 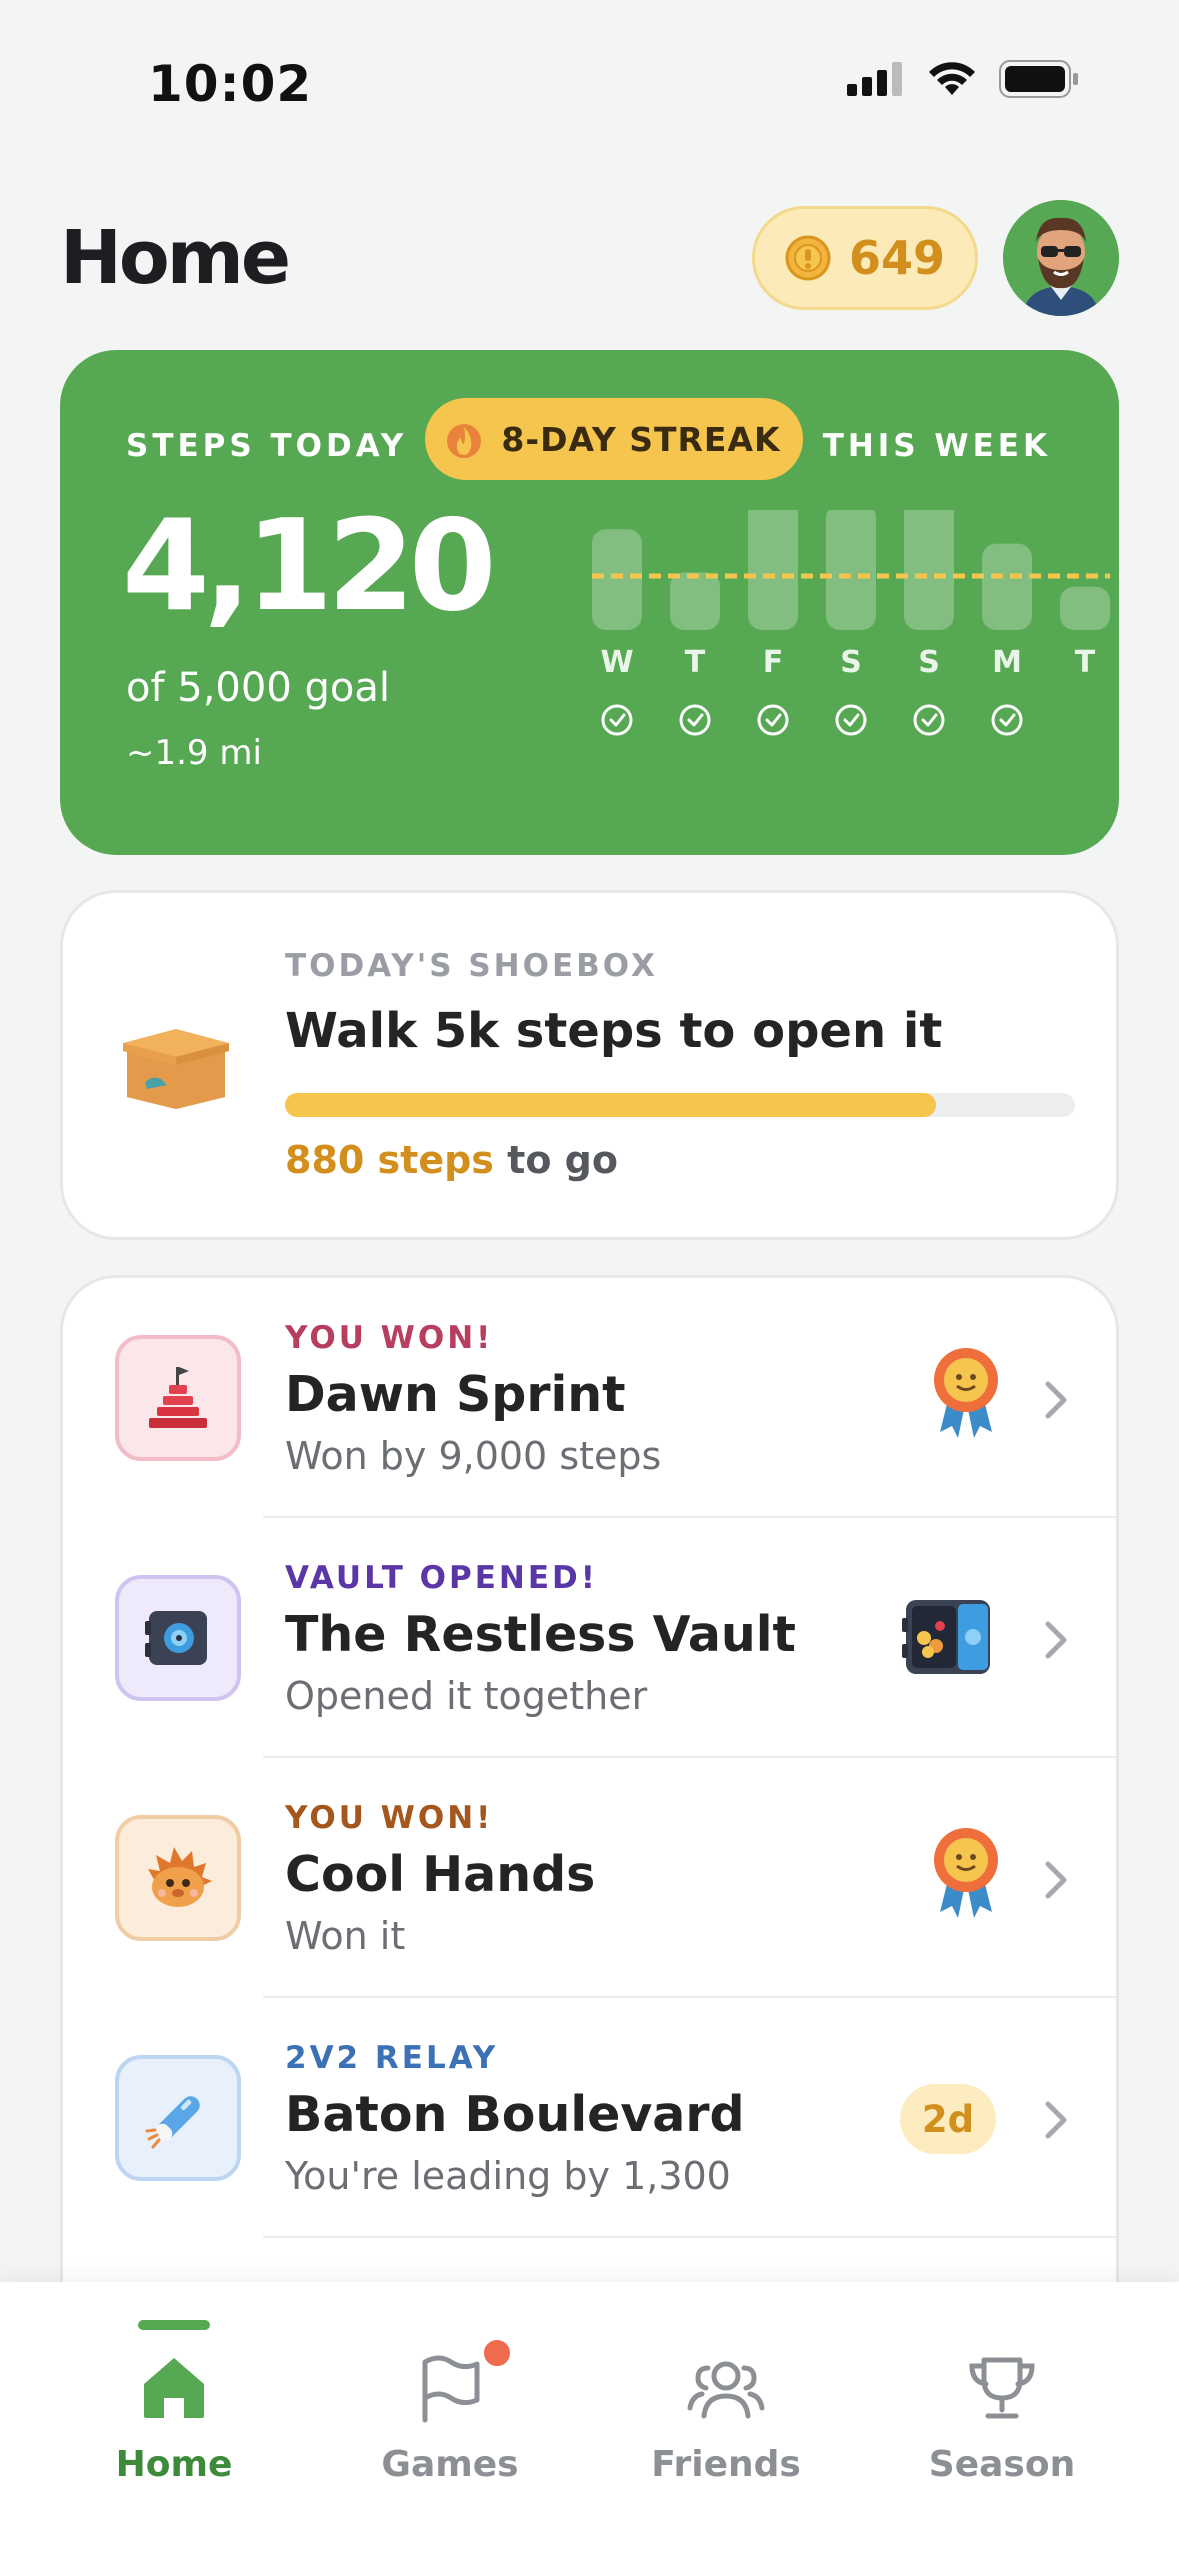 I want to click on coin-balance: 649, so click(x=897, y=258).